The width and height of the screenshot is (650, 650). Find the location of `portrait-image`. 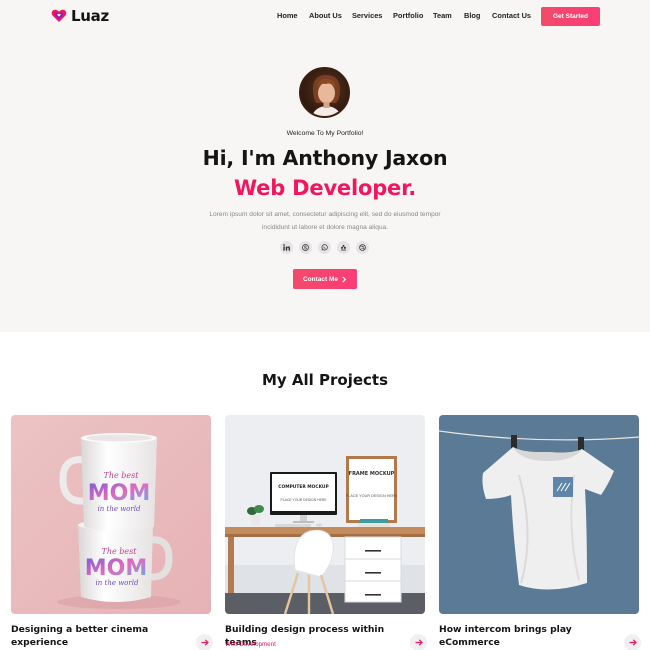

portrait-image is located at coordinates (324, 92).